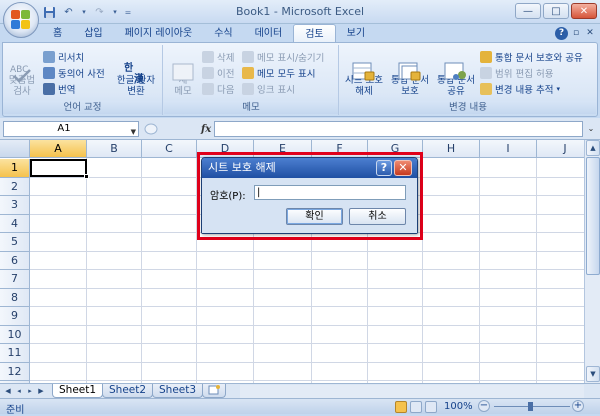 This screenshot has width=600, height=416. Describe the element at coordinates (401, 407) in the screenshot. I see `normal-view-icon` at that location.